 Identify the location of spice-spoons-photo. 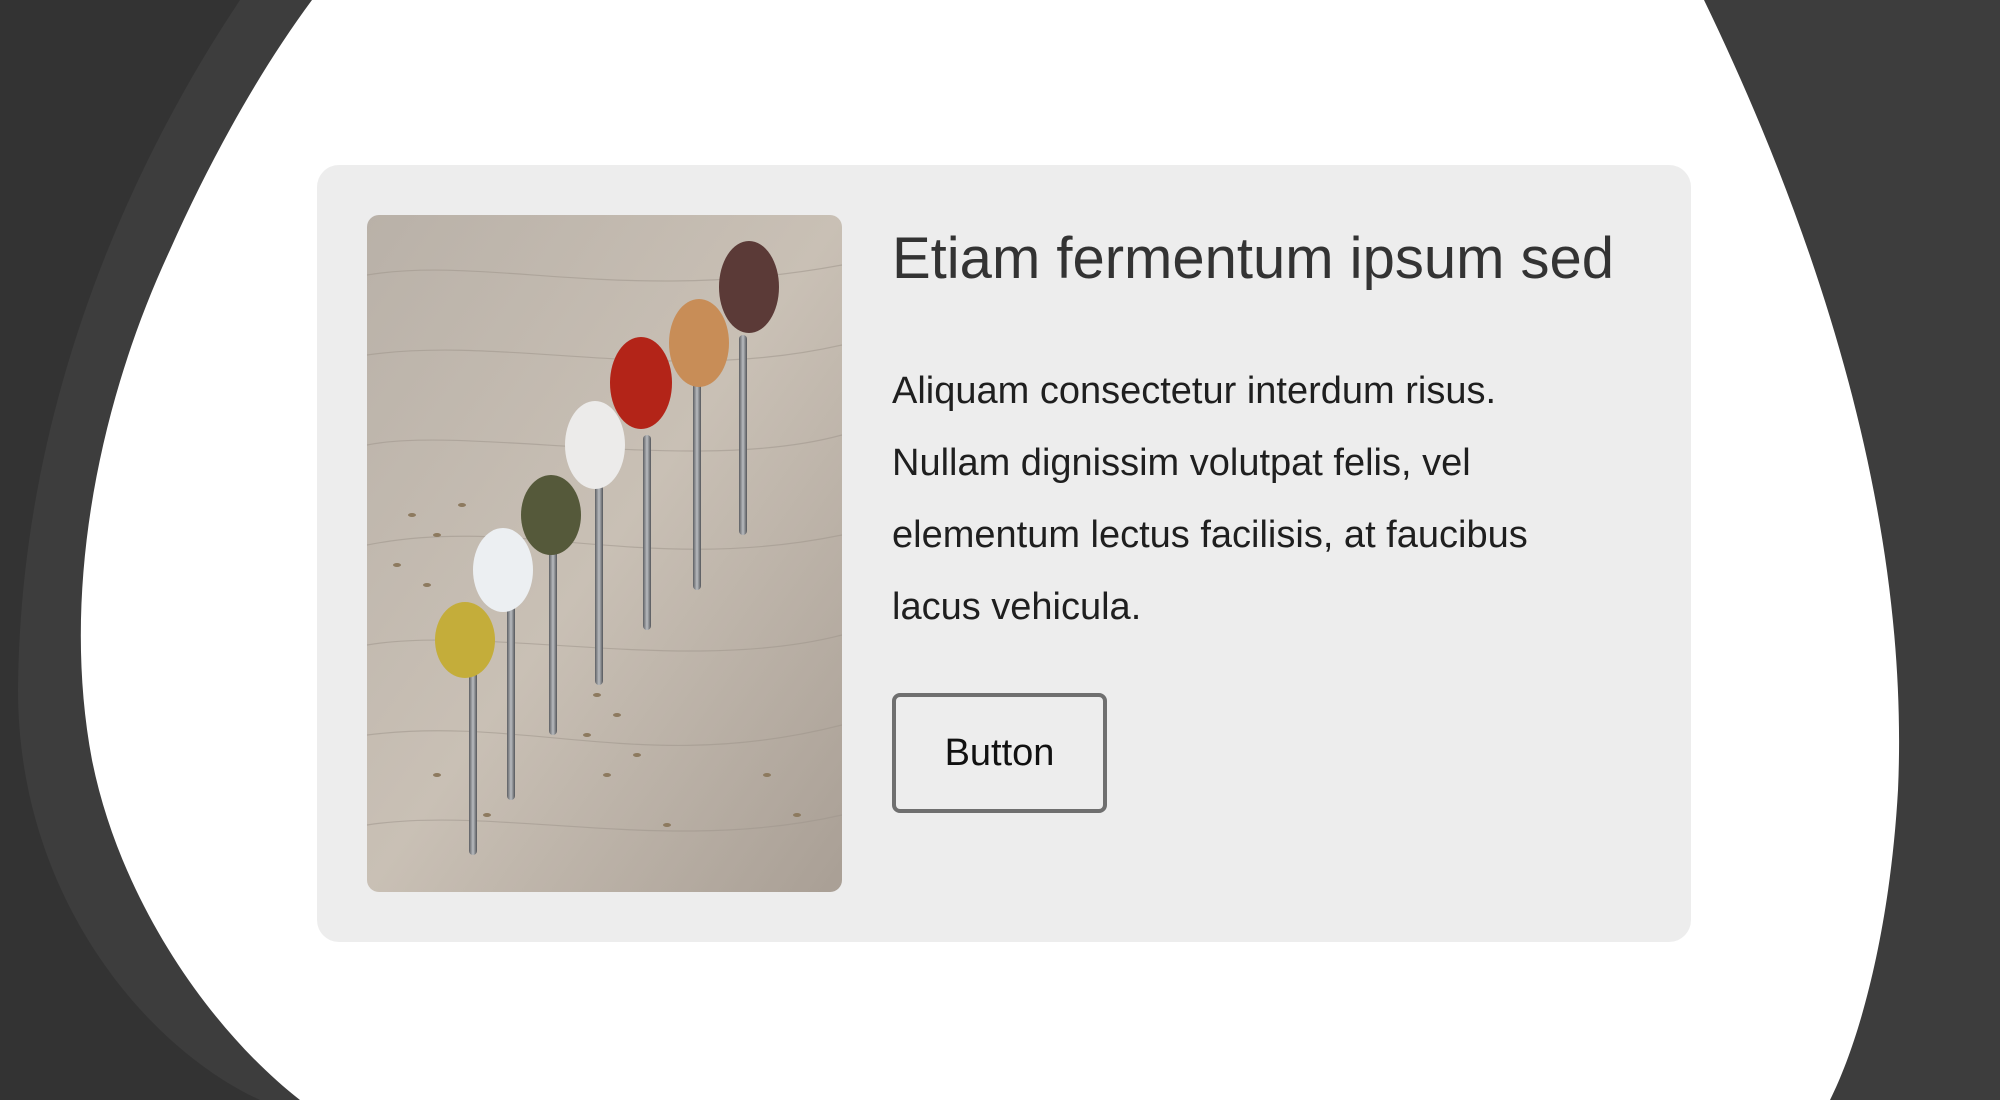
(604, 553).